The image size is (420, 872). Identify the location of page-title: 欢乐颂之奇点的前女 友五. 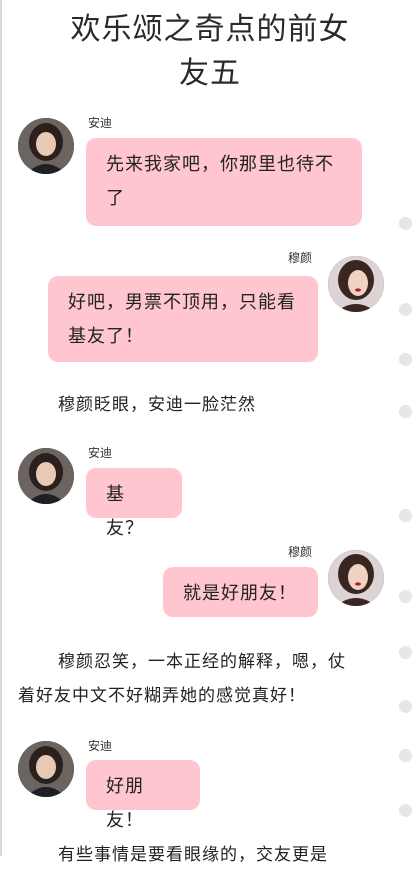
(210, 52).